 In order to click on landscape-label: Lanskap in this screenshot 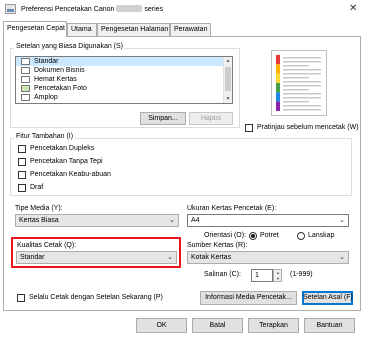, I will do `click(321, 235)`.